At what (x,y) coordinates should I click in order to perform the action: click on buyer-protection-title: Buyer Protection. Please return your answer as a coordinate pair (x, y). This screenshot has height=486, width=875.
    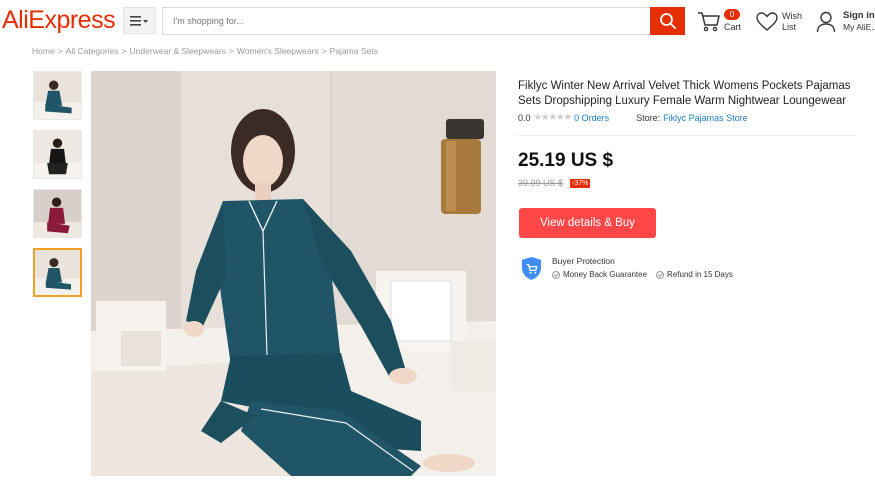
    Looking at the image, I should click on (583, 261).